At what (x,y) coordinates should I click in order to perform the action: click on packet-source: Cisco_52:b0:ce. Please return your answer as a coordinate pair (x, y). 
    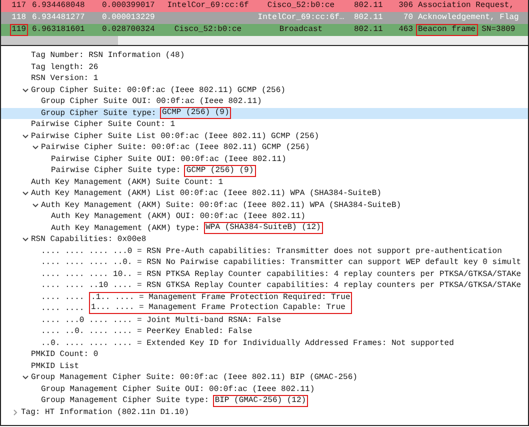
    Looking at the image, I should click on (208, 30).